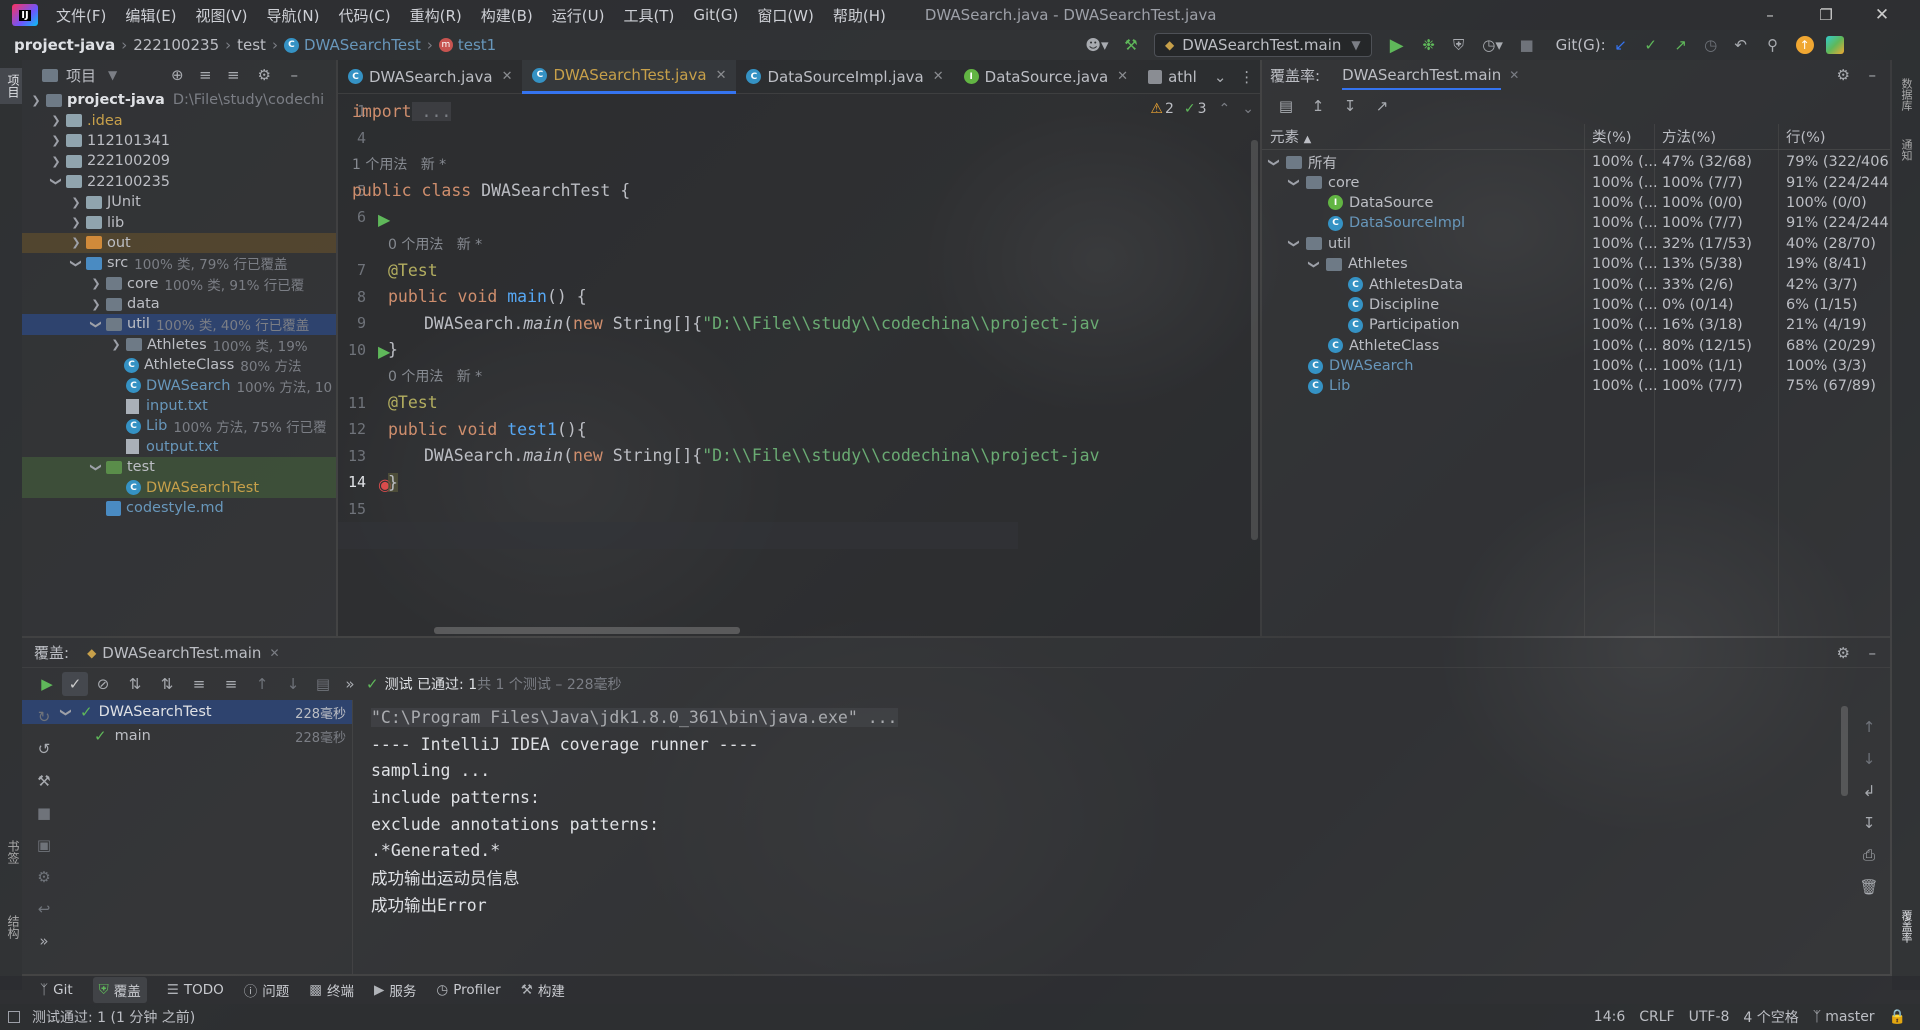 The image size is (1920, 1030). What do you see at coordinates (181, 653) in the screenshot?
I see `bottom-tab: DWASearchTest.main` at bounding box center [181, 653].